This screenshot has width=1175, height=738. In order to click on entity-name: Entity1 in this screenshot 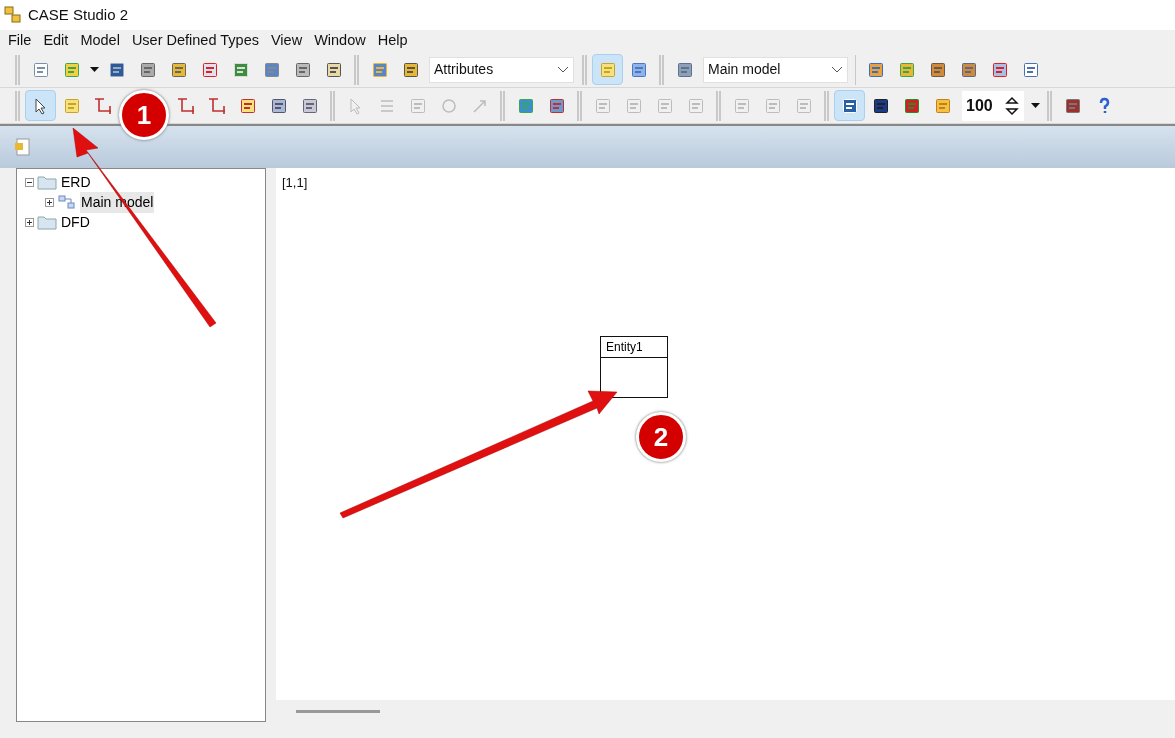, I will do `click(634, 347)`.